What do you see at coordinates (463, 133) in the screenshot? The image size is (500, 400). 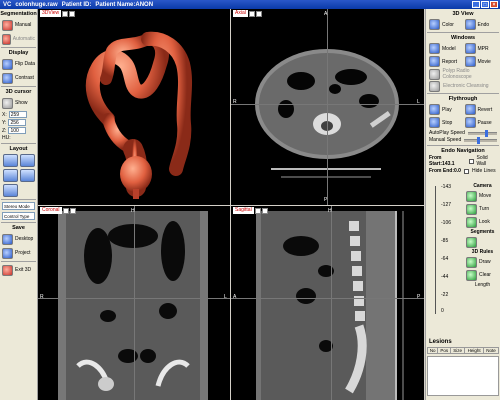 I see `autoplay-speed-slider: AutoPlay Speed` at bounding box center [463, 133].